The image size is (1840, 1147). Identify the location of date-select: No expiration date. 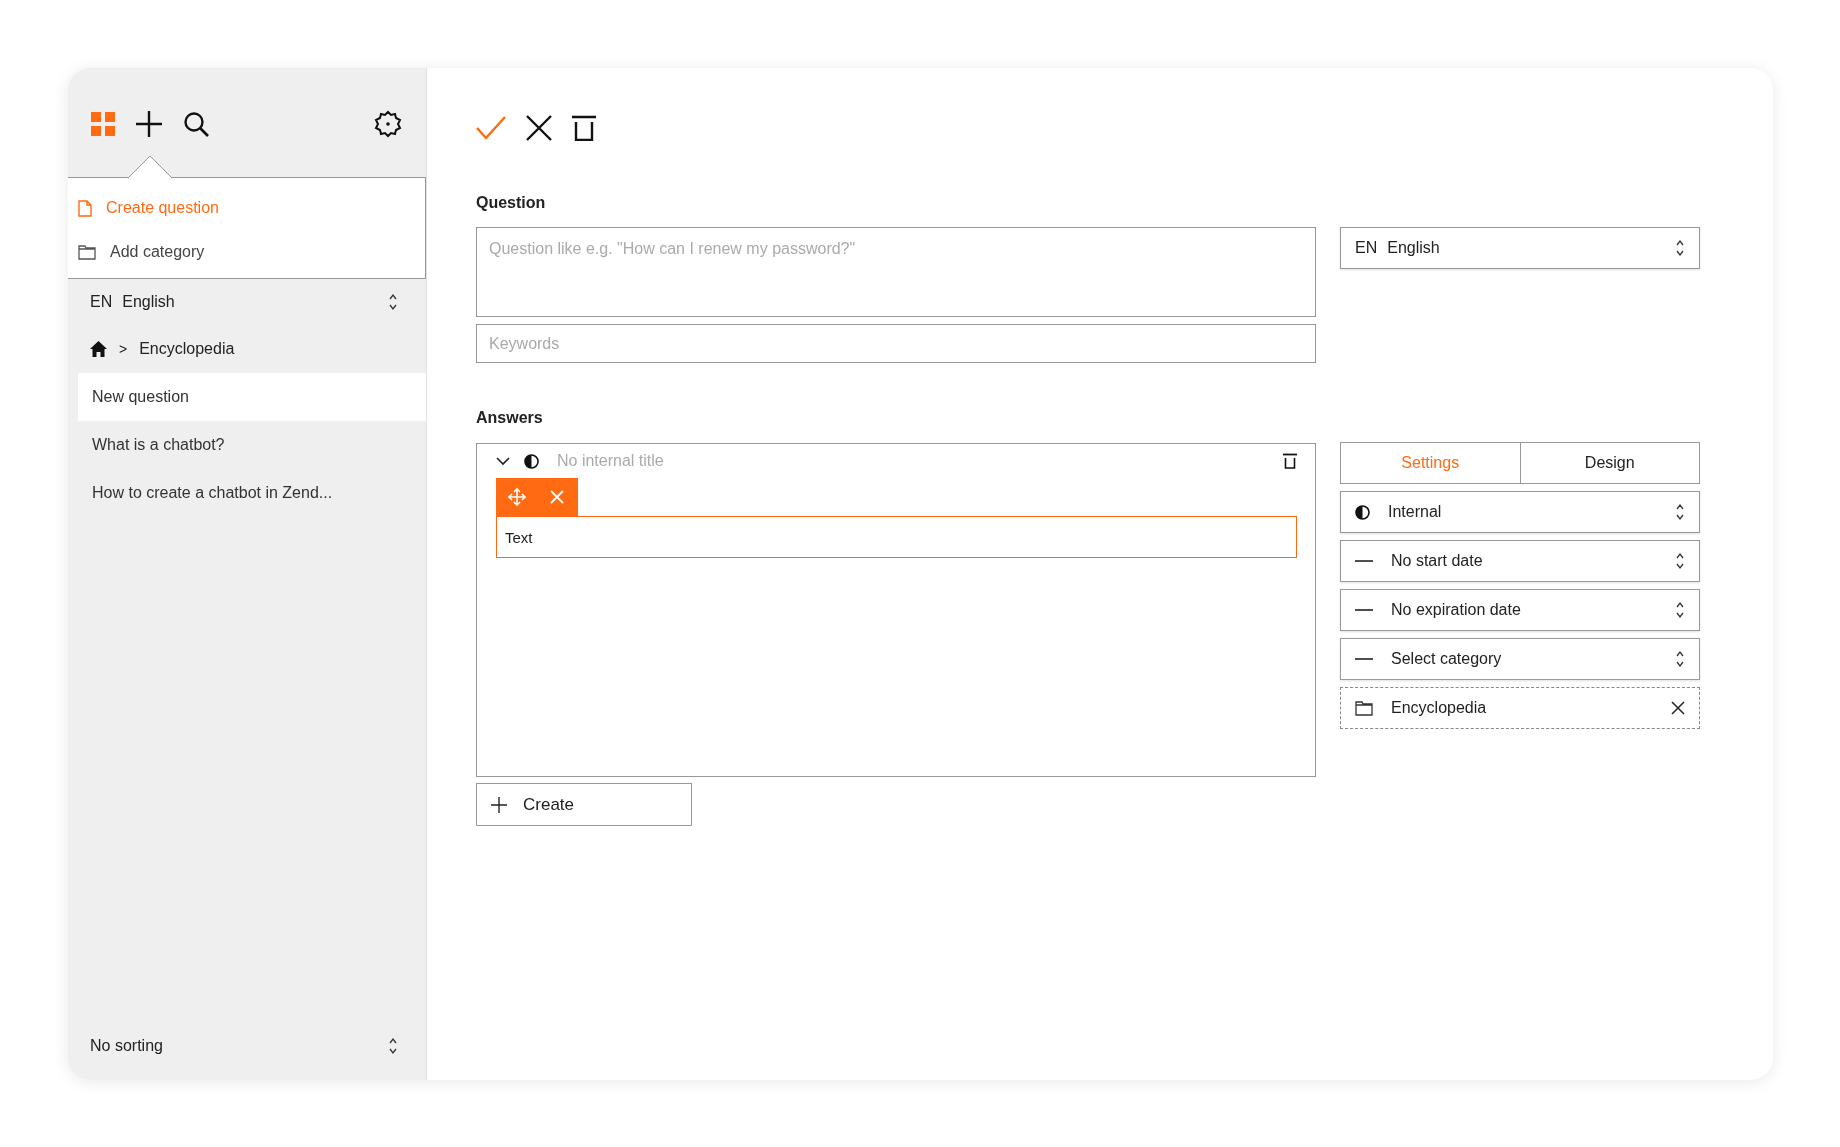
(1520, 610).